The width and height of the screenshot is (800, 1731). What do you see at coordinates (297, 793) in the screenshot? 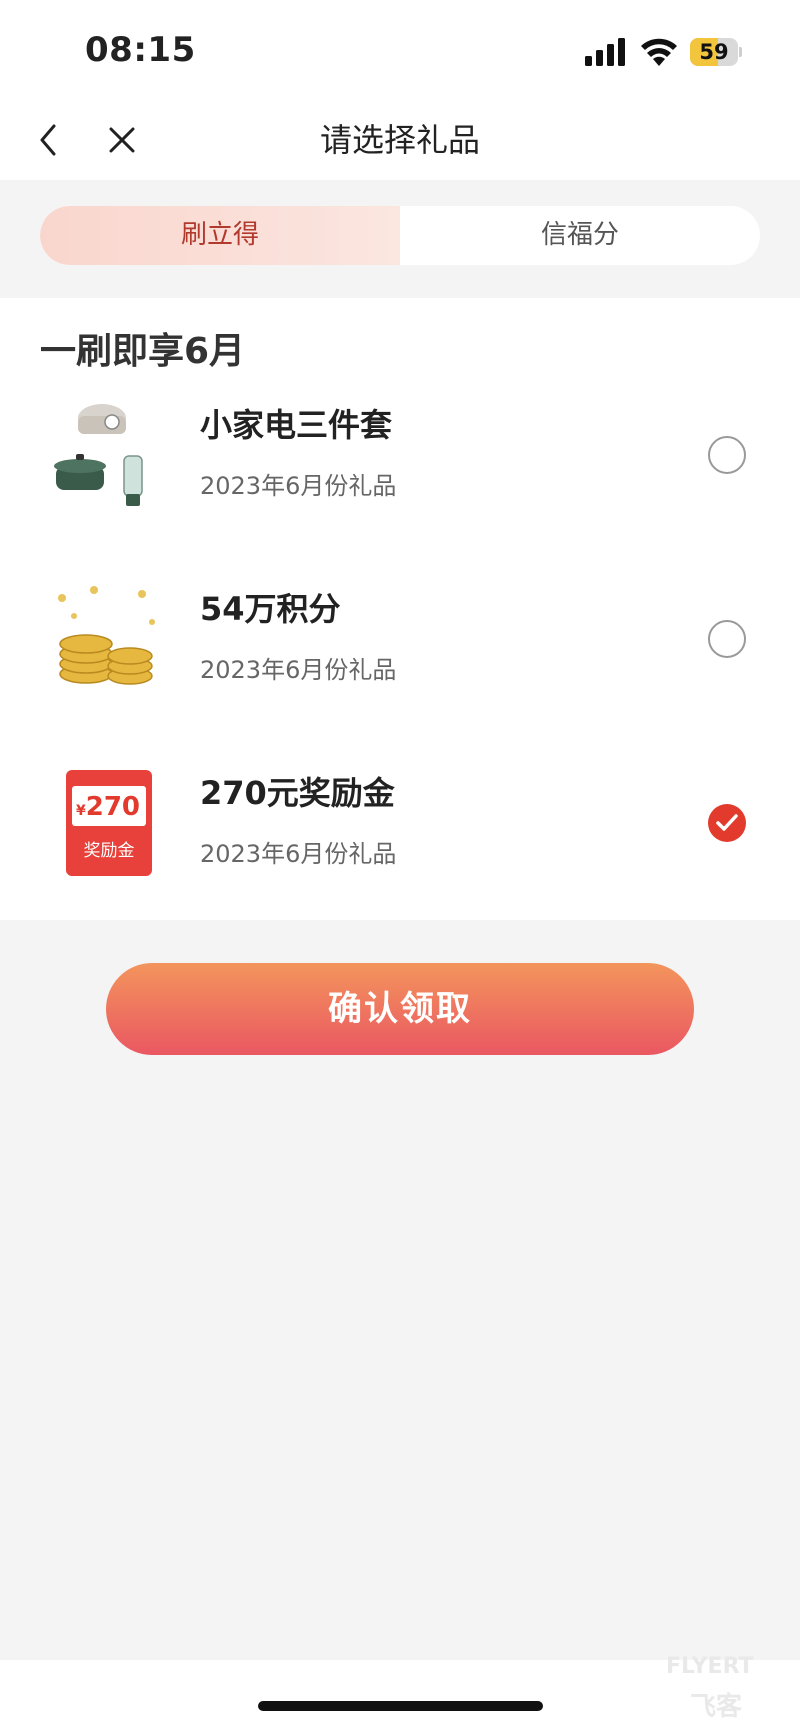
I see `gift-name: 270元奖励金` at bounding box center [297, 793].